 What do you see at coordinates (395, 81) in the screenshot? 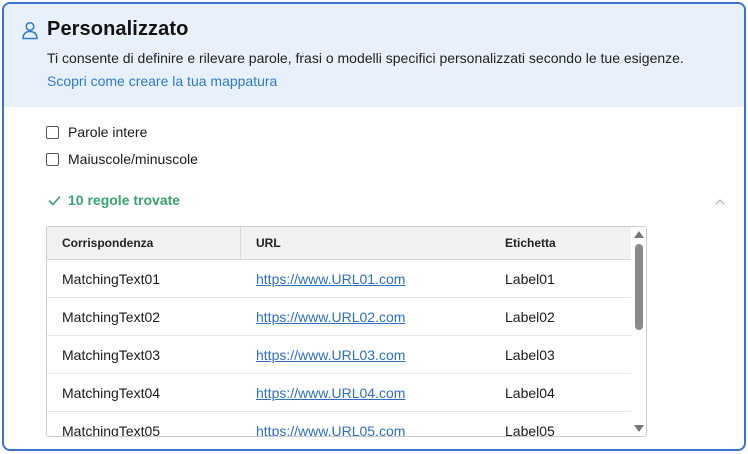
I see `learn-mapping-link: Scopri come creare la tua mappatura` at bounding box center [395, 81].